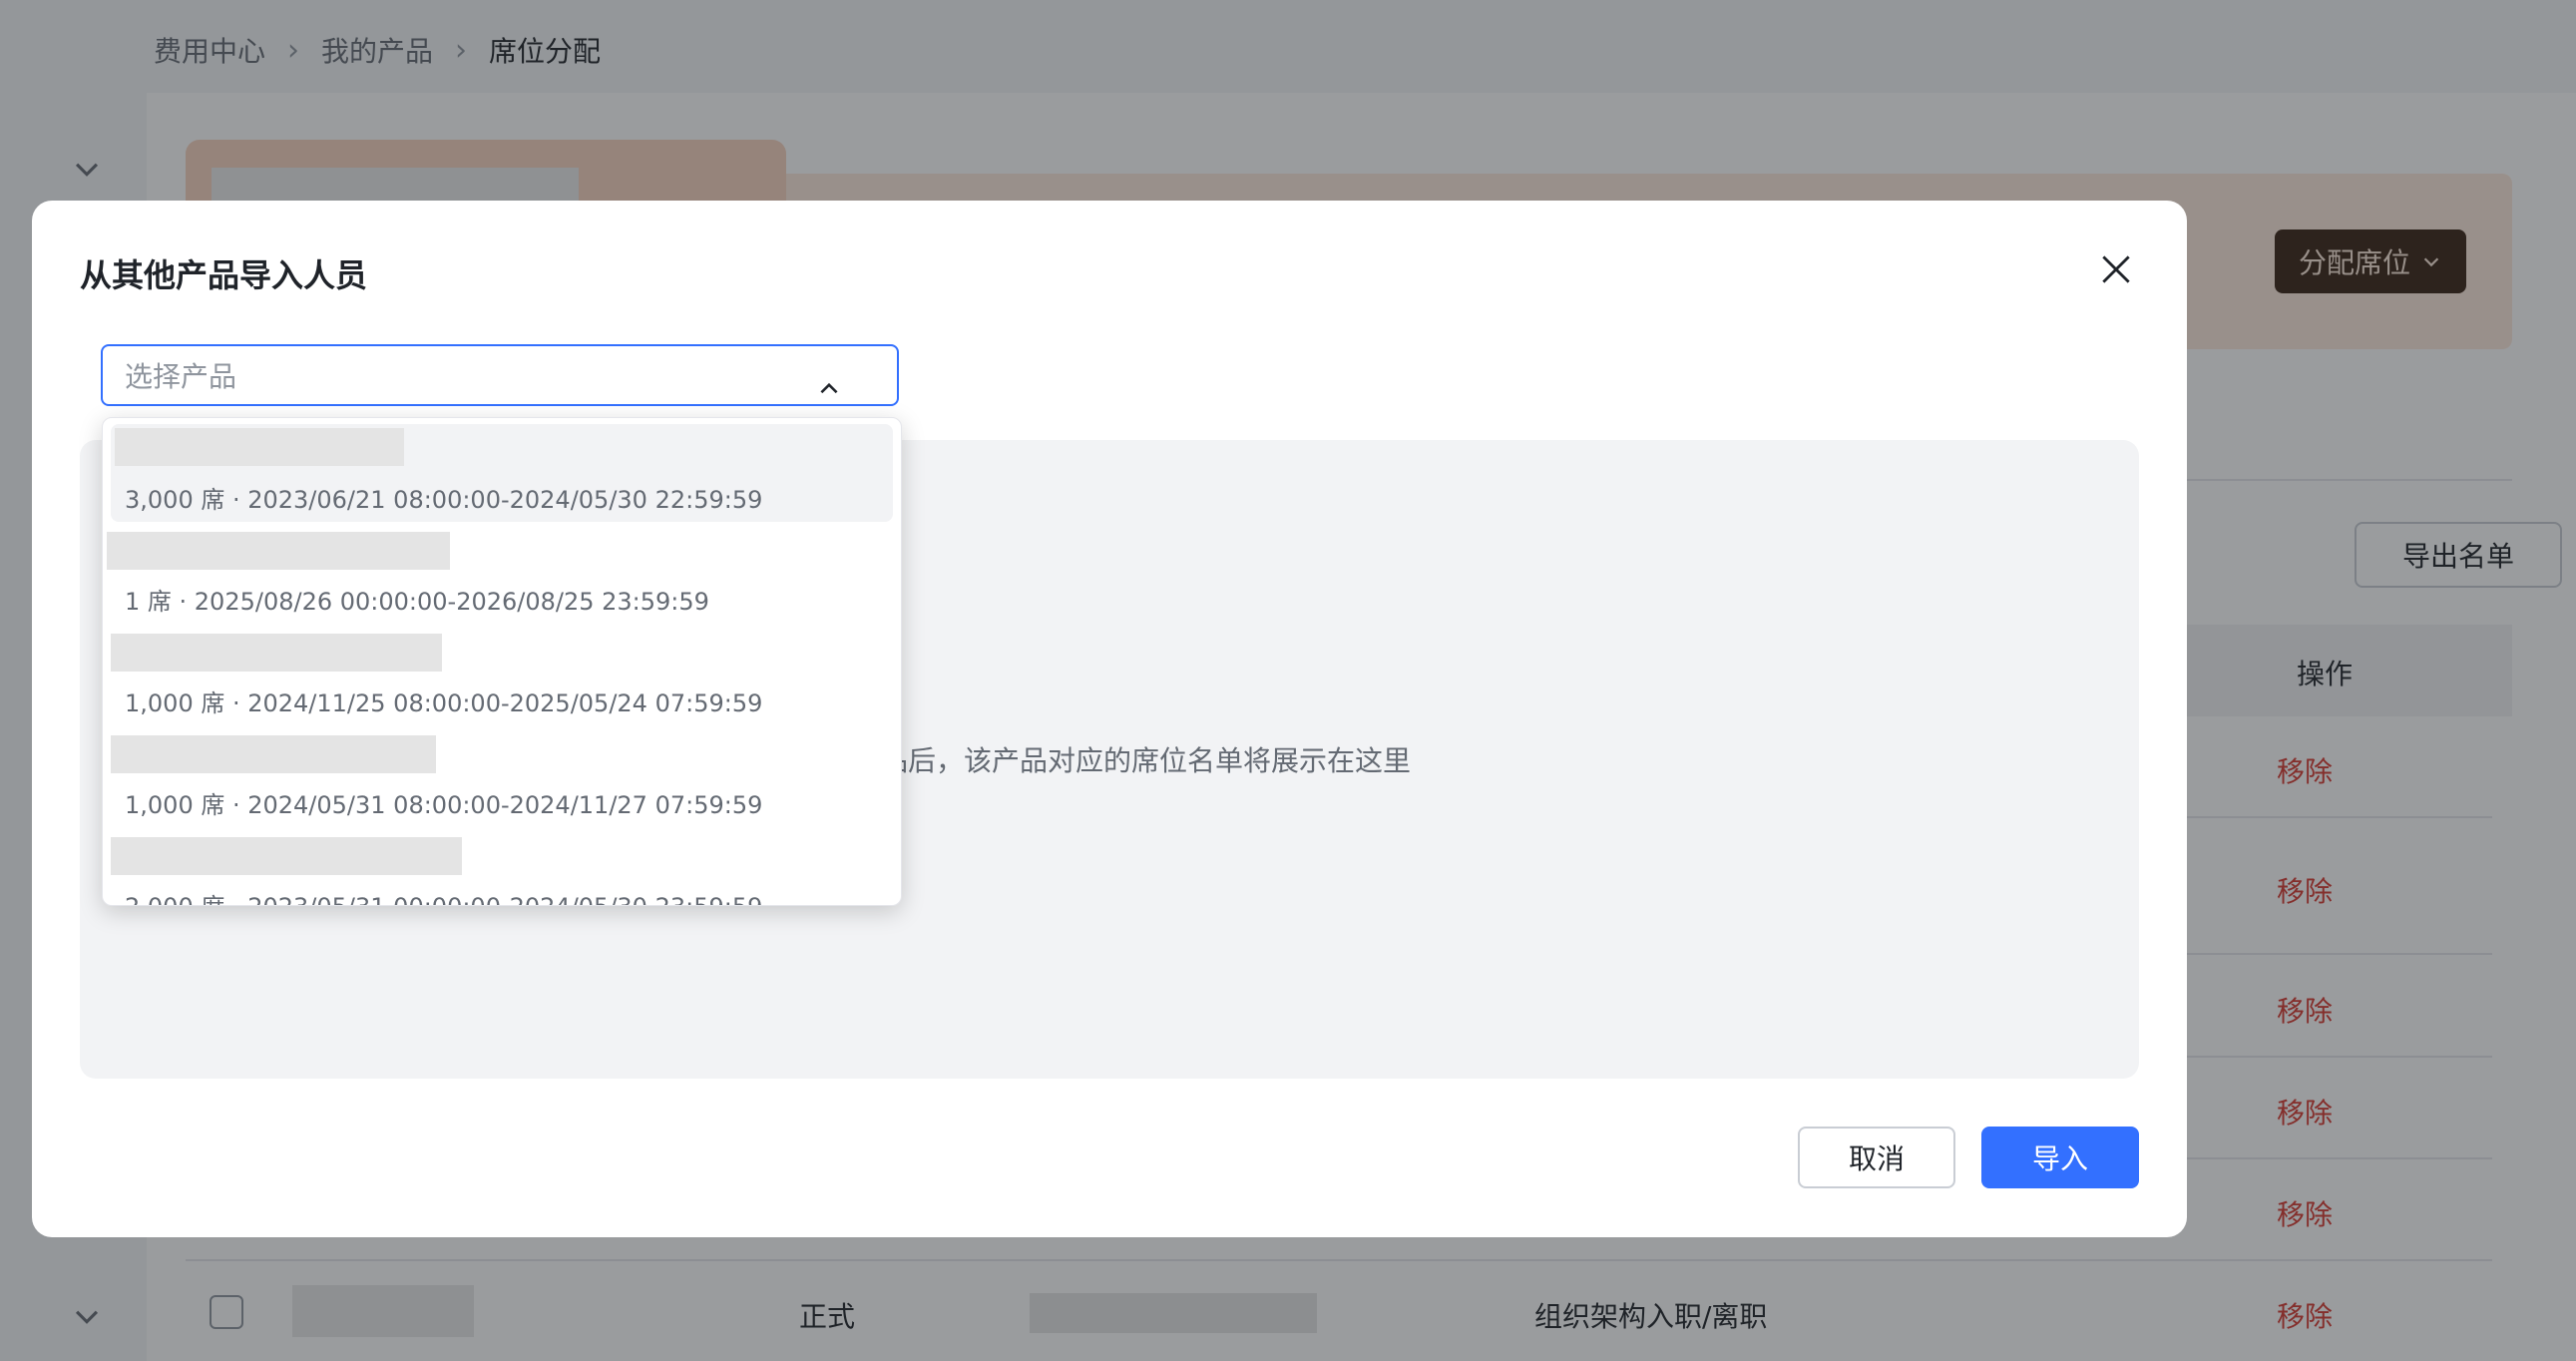 The width and height of the screenshot is (2576, 1361). What do you see at coordinates (1877, 1157) in the screenshot?
I see `cancel-button: 取消` at bounding box center [1877, 1157].